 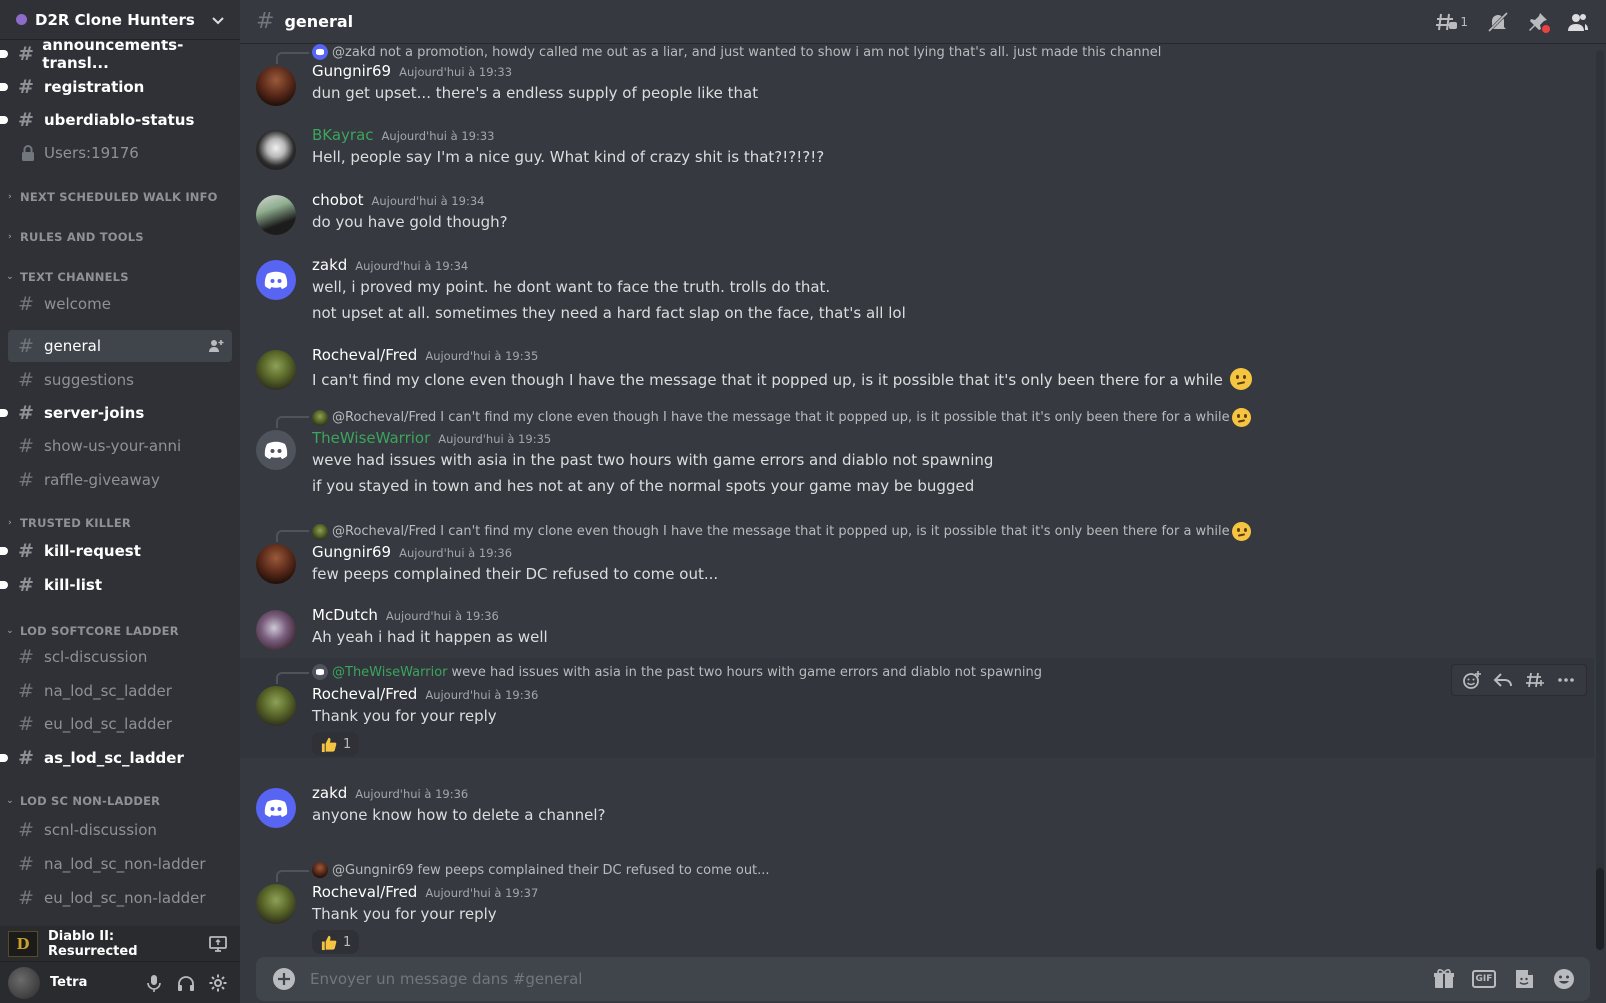 I want to click on channel-show-us-your-anni: # show-us-your-anni, so click(x=120, y=446).